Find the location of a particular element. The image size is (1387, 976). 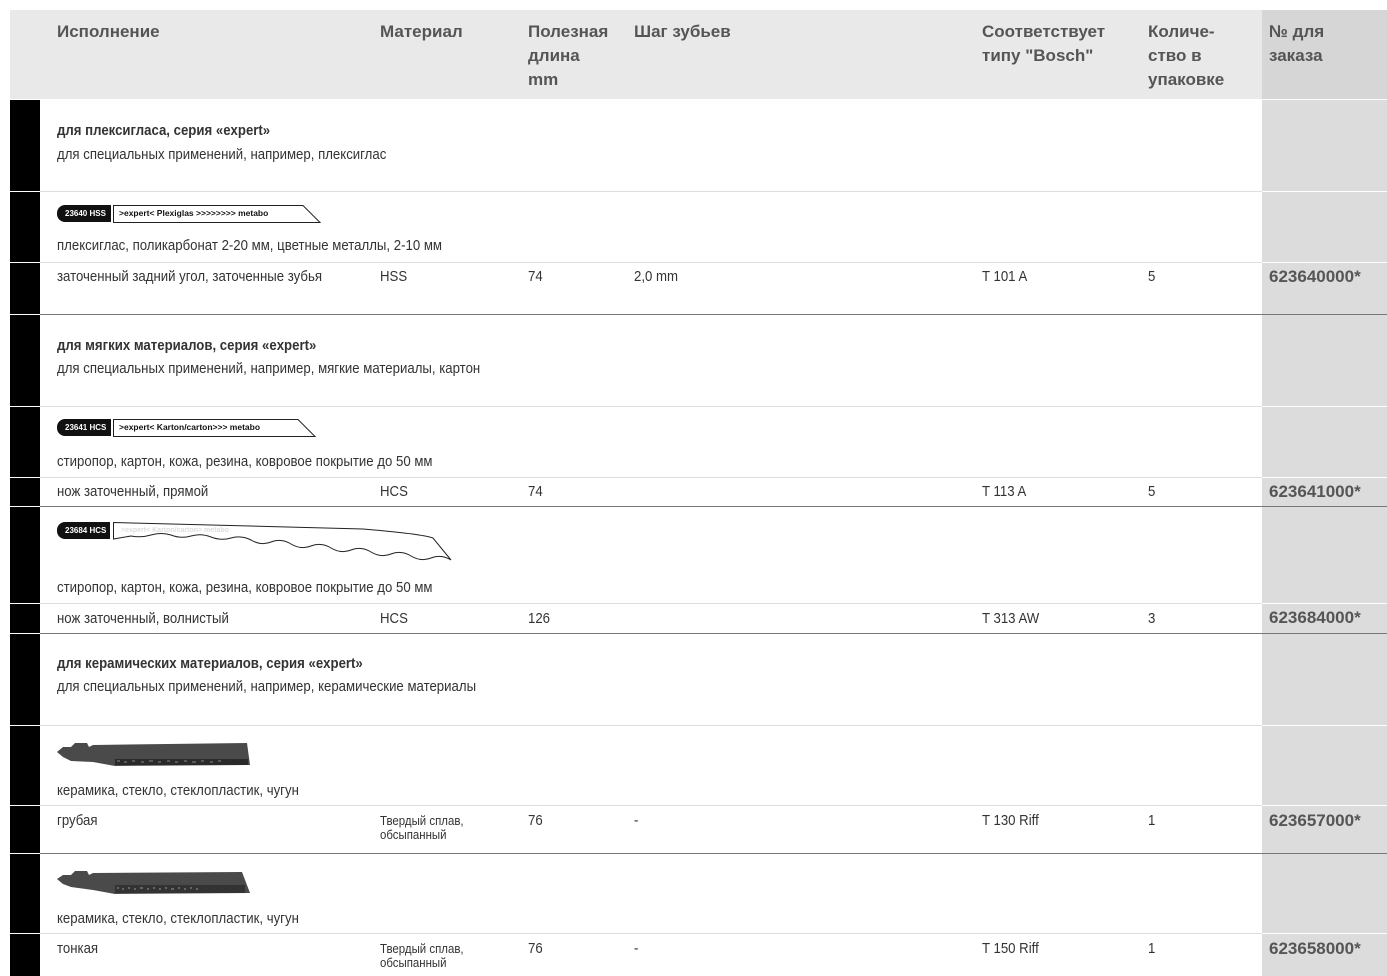

header-length-line1: Полезная is located at coordinates (568, 31).